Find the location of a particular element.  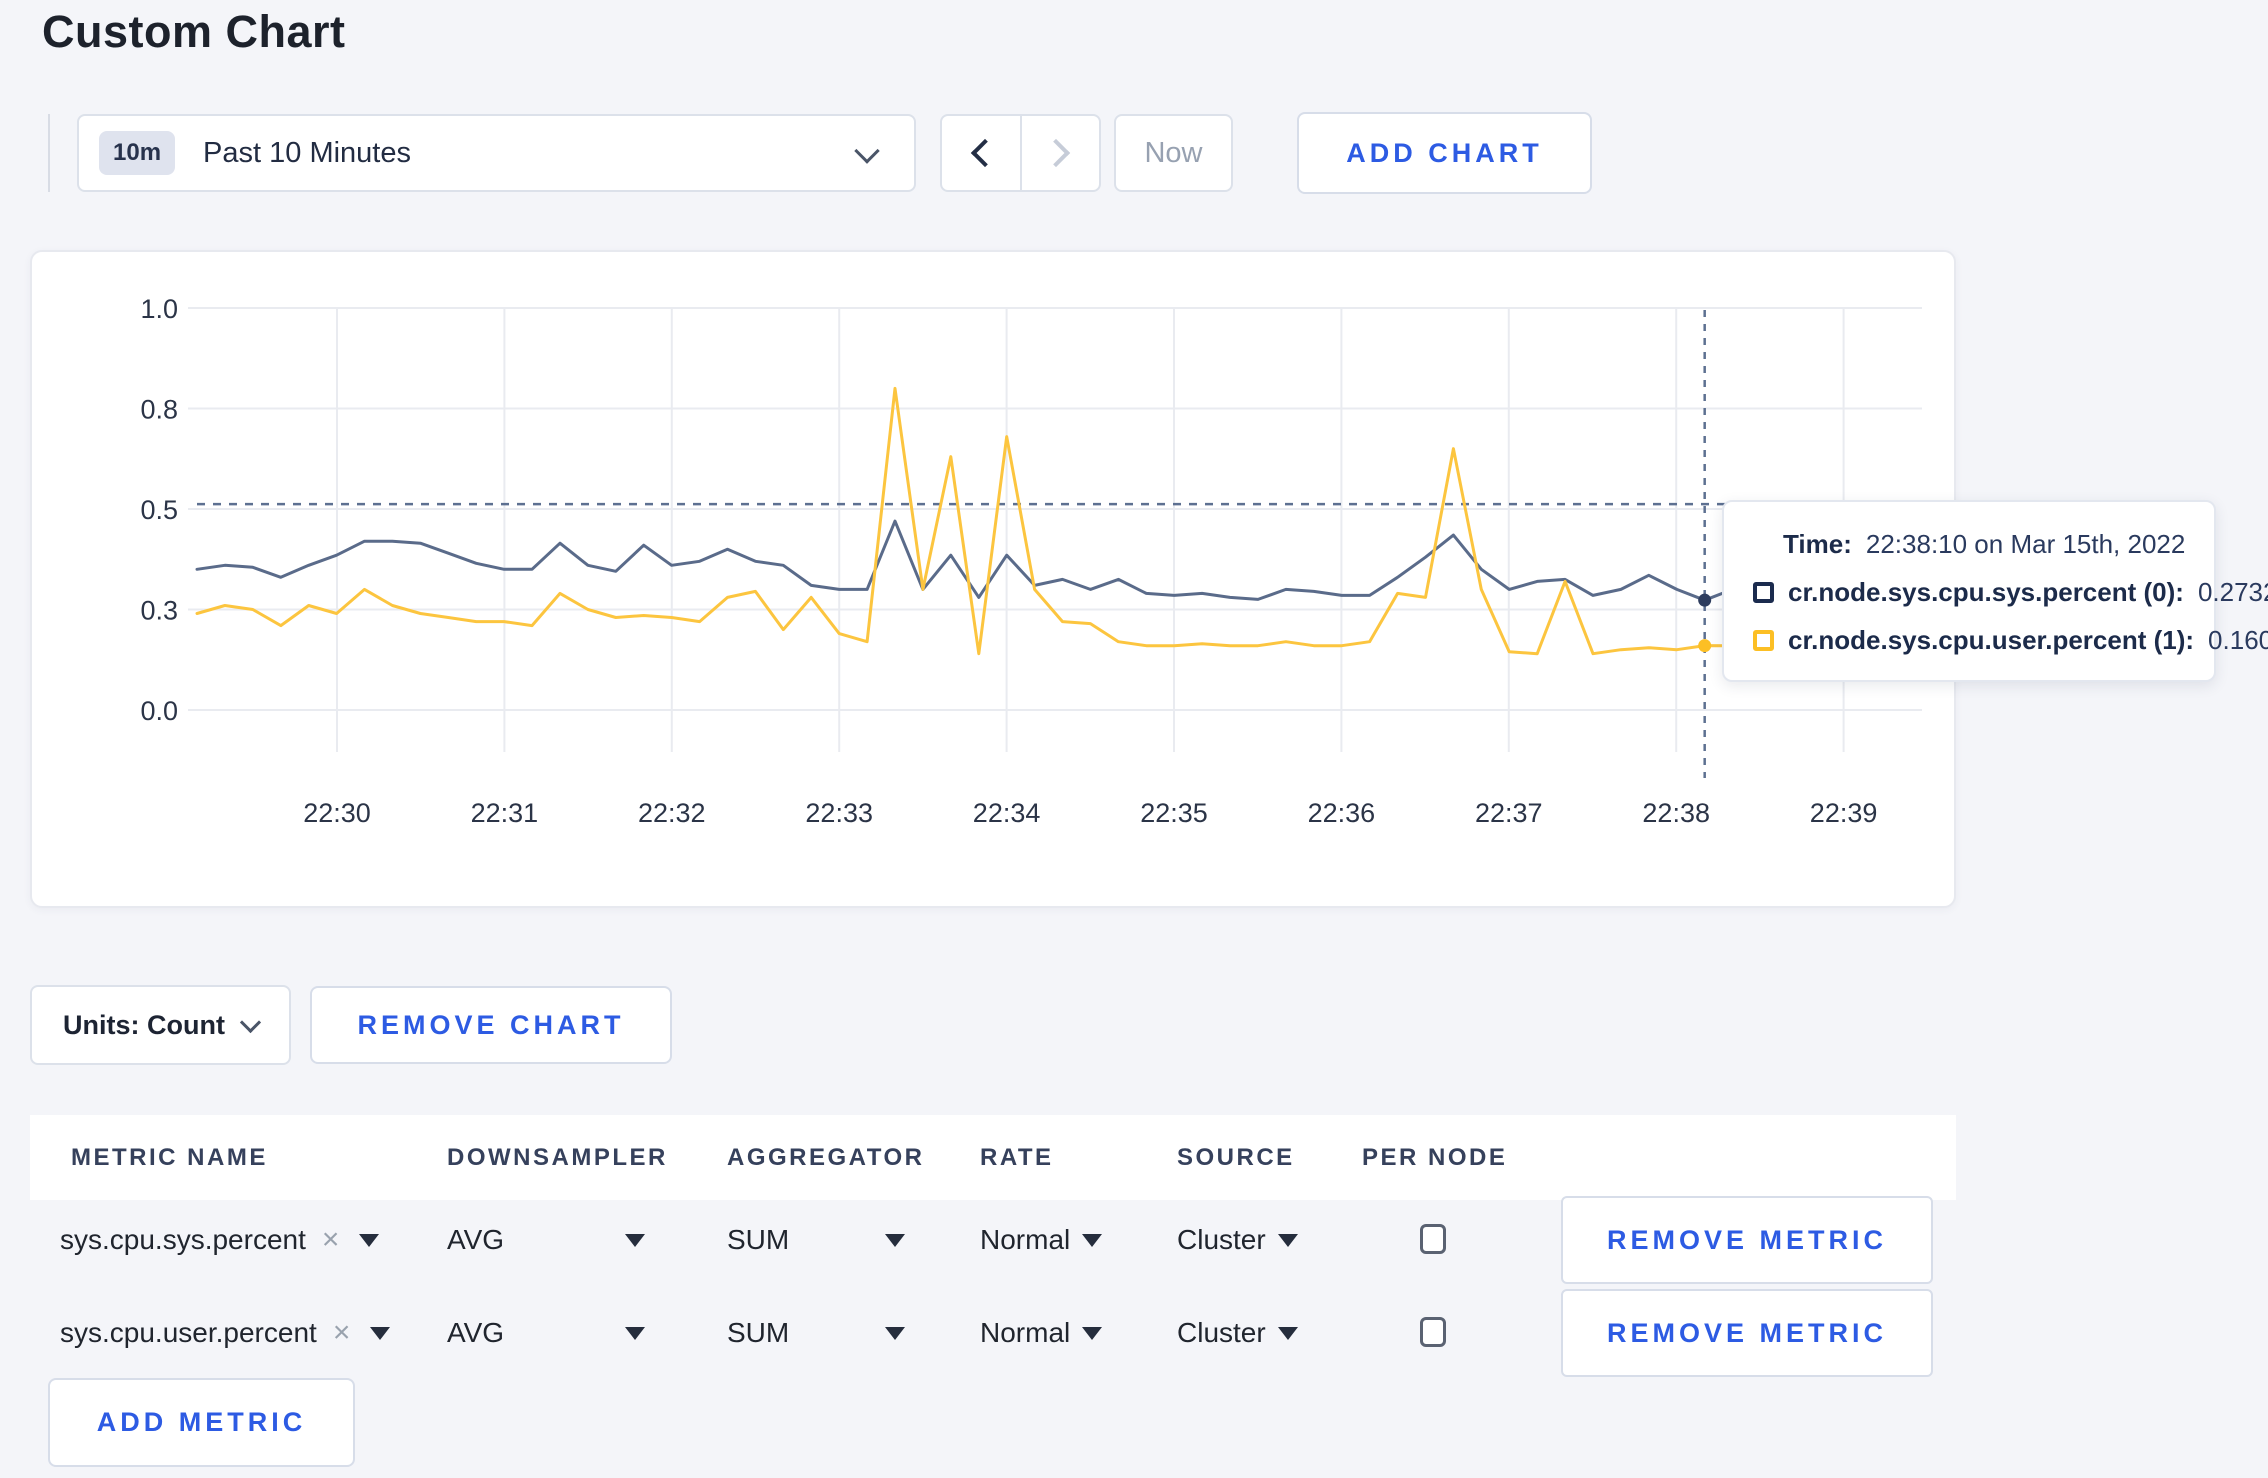

add-metric-button: ADD METRIC is located at coordinates (201, 1422).